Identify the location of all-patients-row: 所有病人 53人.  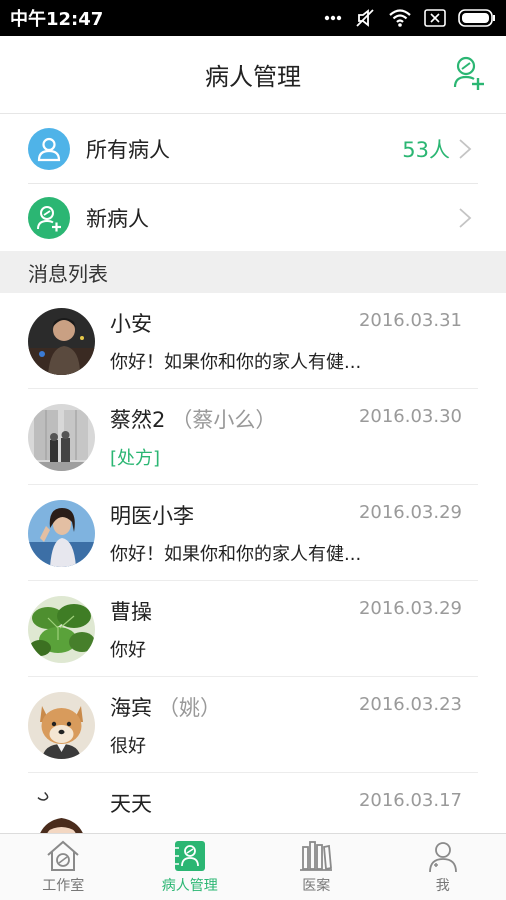
(253, 149).